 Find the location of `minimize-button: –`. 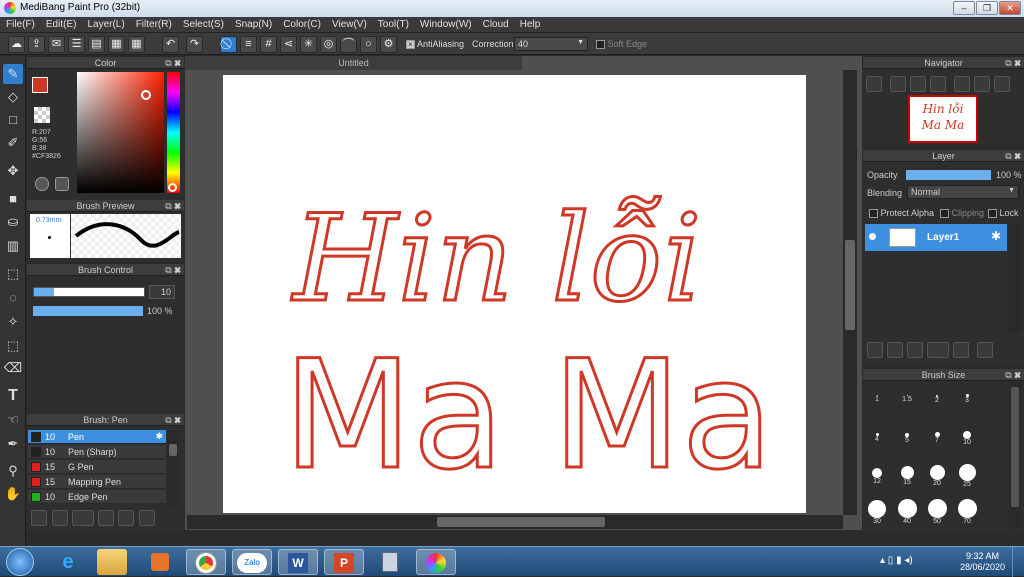

minimize-button: – is located at coordinates (964, 8).